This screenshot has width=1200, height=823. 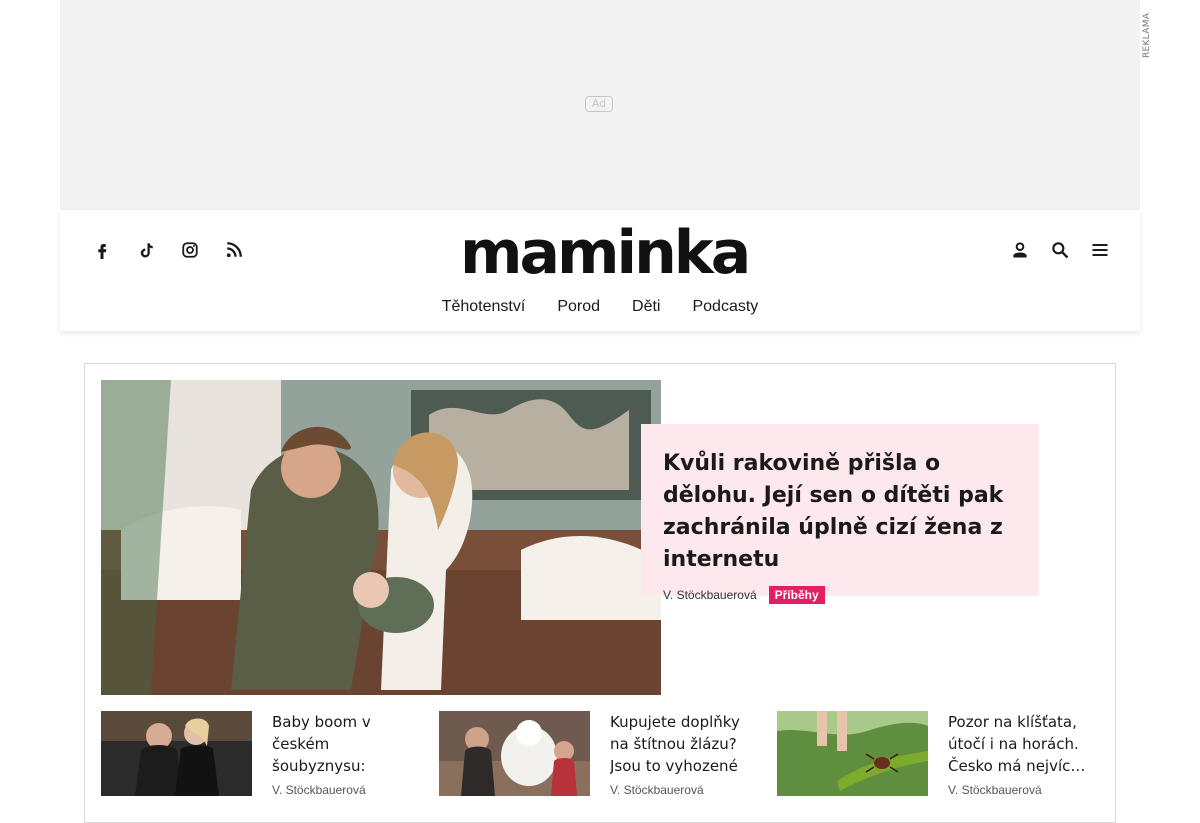 I want to click on site-header: maminka Těhotenství Porod Děti Podcasty, so click(x=600, y=270).